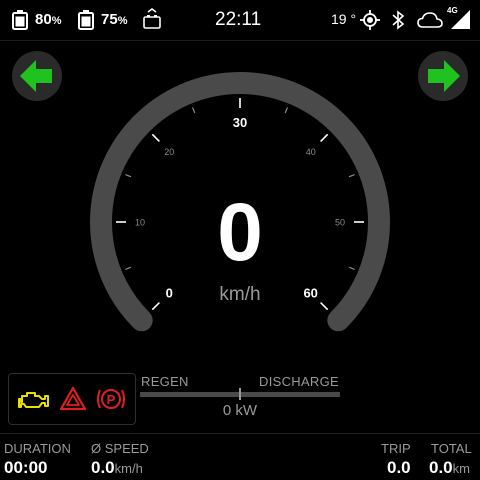 The image size is (480, 480). What do you see at coordinates (33, 400) in the screenshot?
I see `engine-warning-icon` at bounding box center [33, 400].